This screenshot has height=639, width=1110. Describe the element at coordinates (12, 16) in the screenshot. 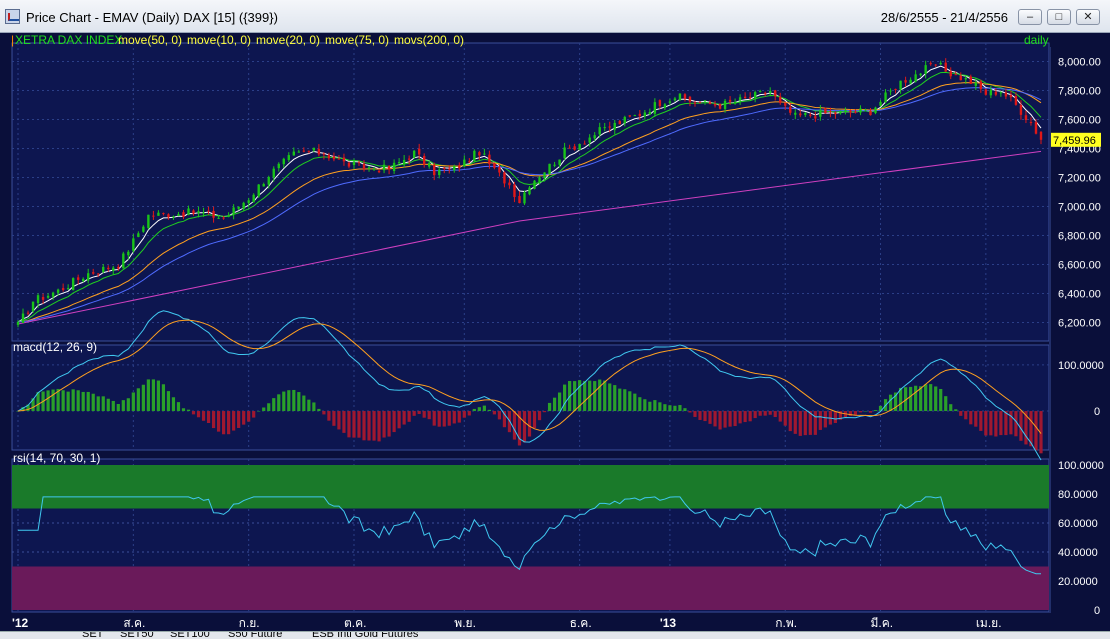

I see `chart-app-icon` at that location.